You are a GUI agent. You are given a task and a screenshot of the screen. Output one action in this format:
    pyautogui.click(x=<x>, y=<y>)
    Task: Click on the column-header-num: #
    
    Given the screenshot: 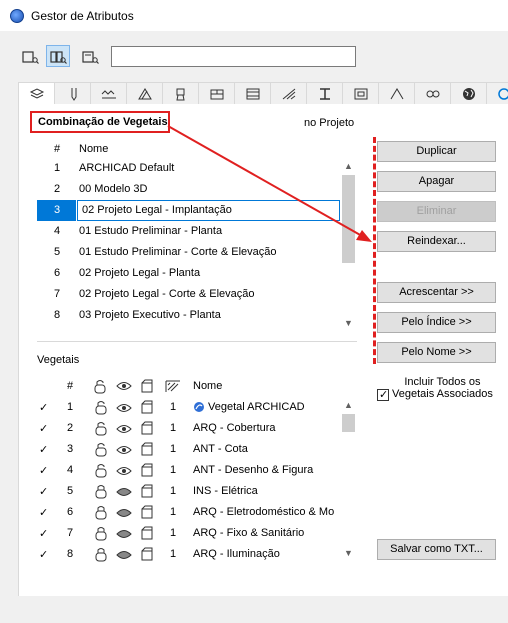 What is the action you would take?
    pyautogui.click(x=70, y=386)
    